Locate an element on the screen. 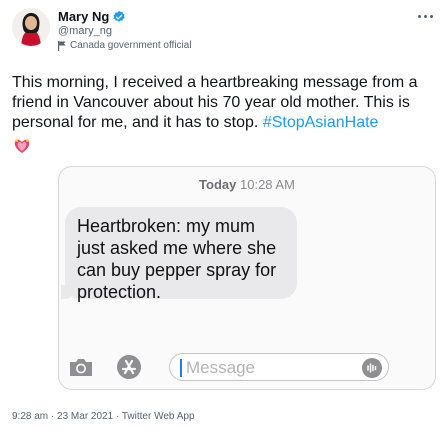 The image size is (448, 442). timestamp-time: 10:28 AM is located at coordinates (267, 184).